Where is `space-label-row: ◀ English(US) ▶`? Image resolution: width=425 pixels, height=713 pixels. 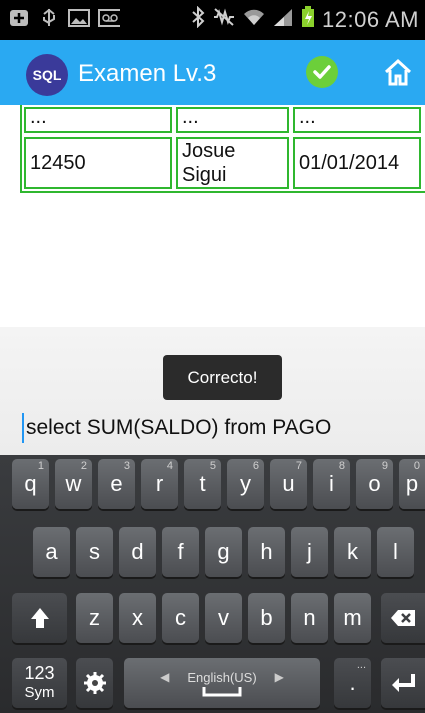 space-label-row: ◀ English(US) ▶ is located at coordinates (222, 677).